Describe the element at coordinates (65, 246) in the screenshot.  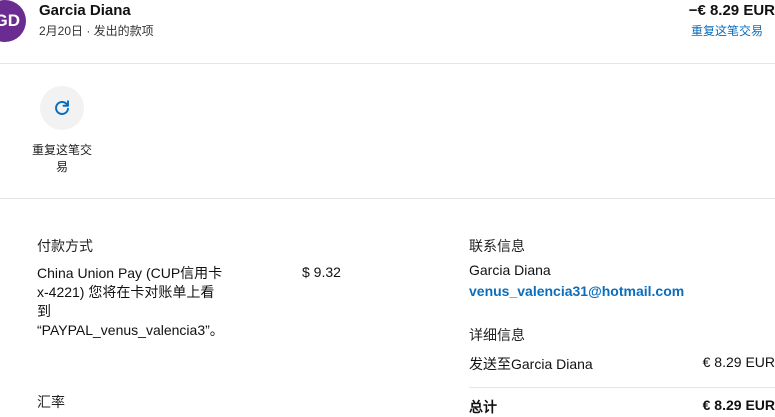
I see `payment-method-title: 付款方式` at that location.